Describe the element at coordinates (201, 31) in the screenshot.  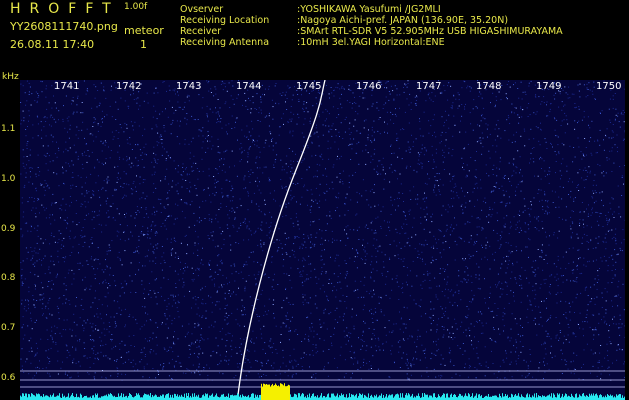
I see `info-key: Receiver` at that location.